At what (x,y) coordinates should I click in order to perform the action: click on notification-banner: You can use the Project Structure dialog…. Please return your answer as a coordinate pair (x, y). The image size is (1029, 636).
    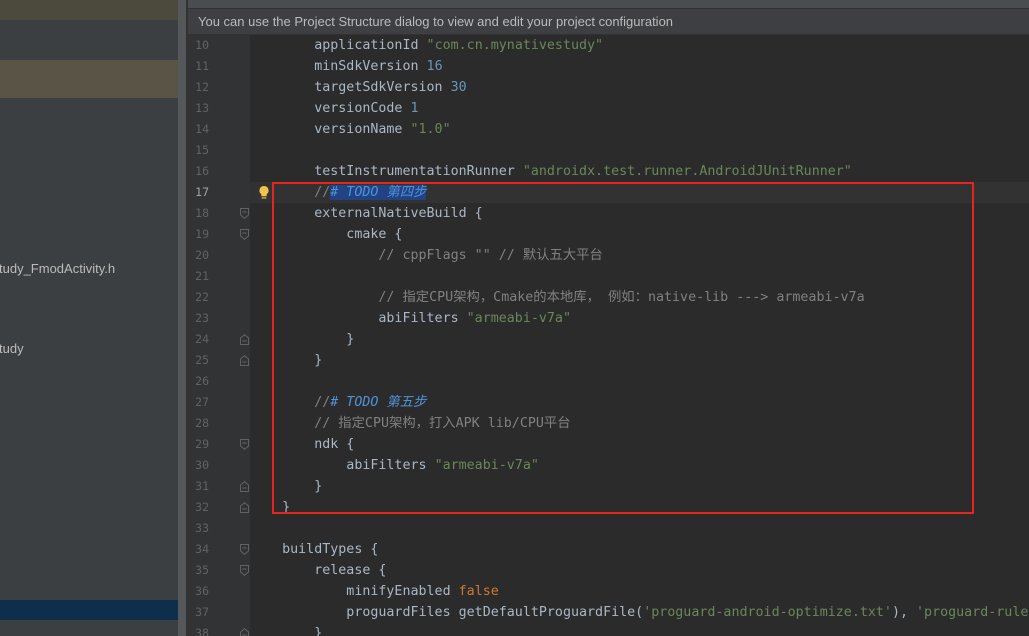
    Looking at the image, I should click on (608, 22).